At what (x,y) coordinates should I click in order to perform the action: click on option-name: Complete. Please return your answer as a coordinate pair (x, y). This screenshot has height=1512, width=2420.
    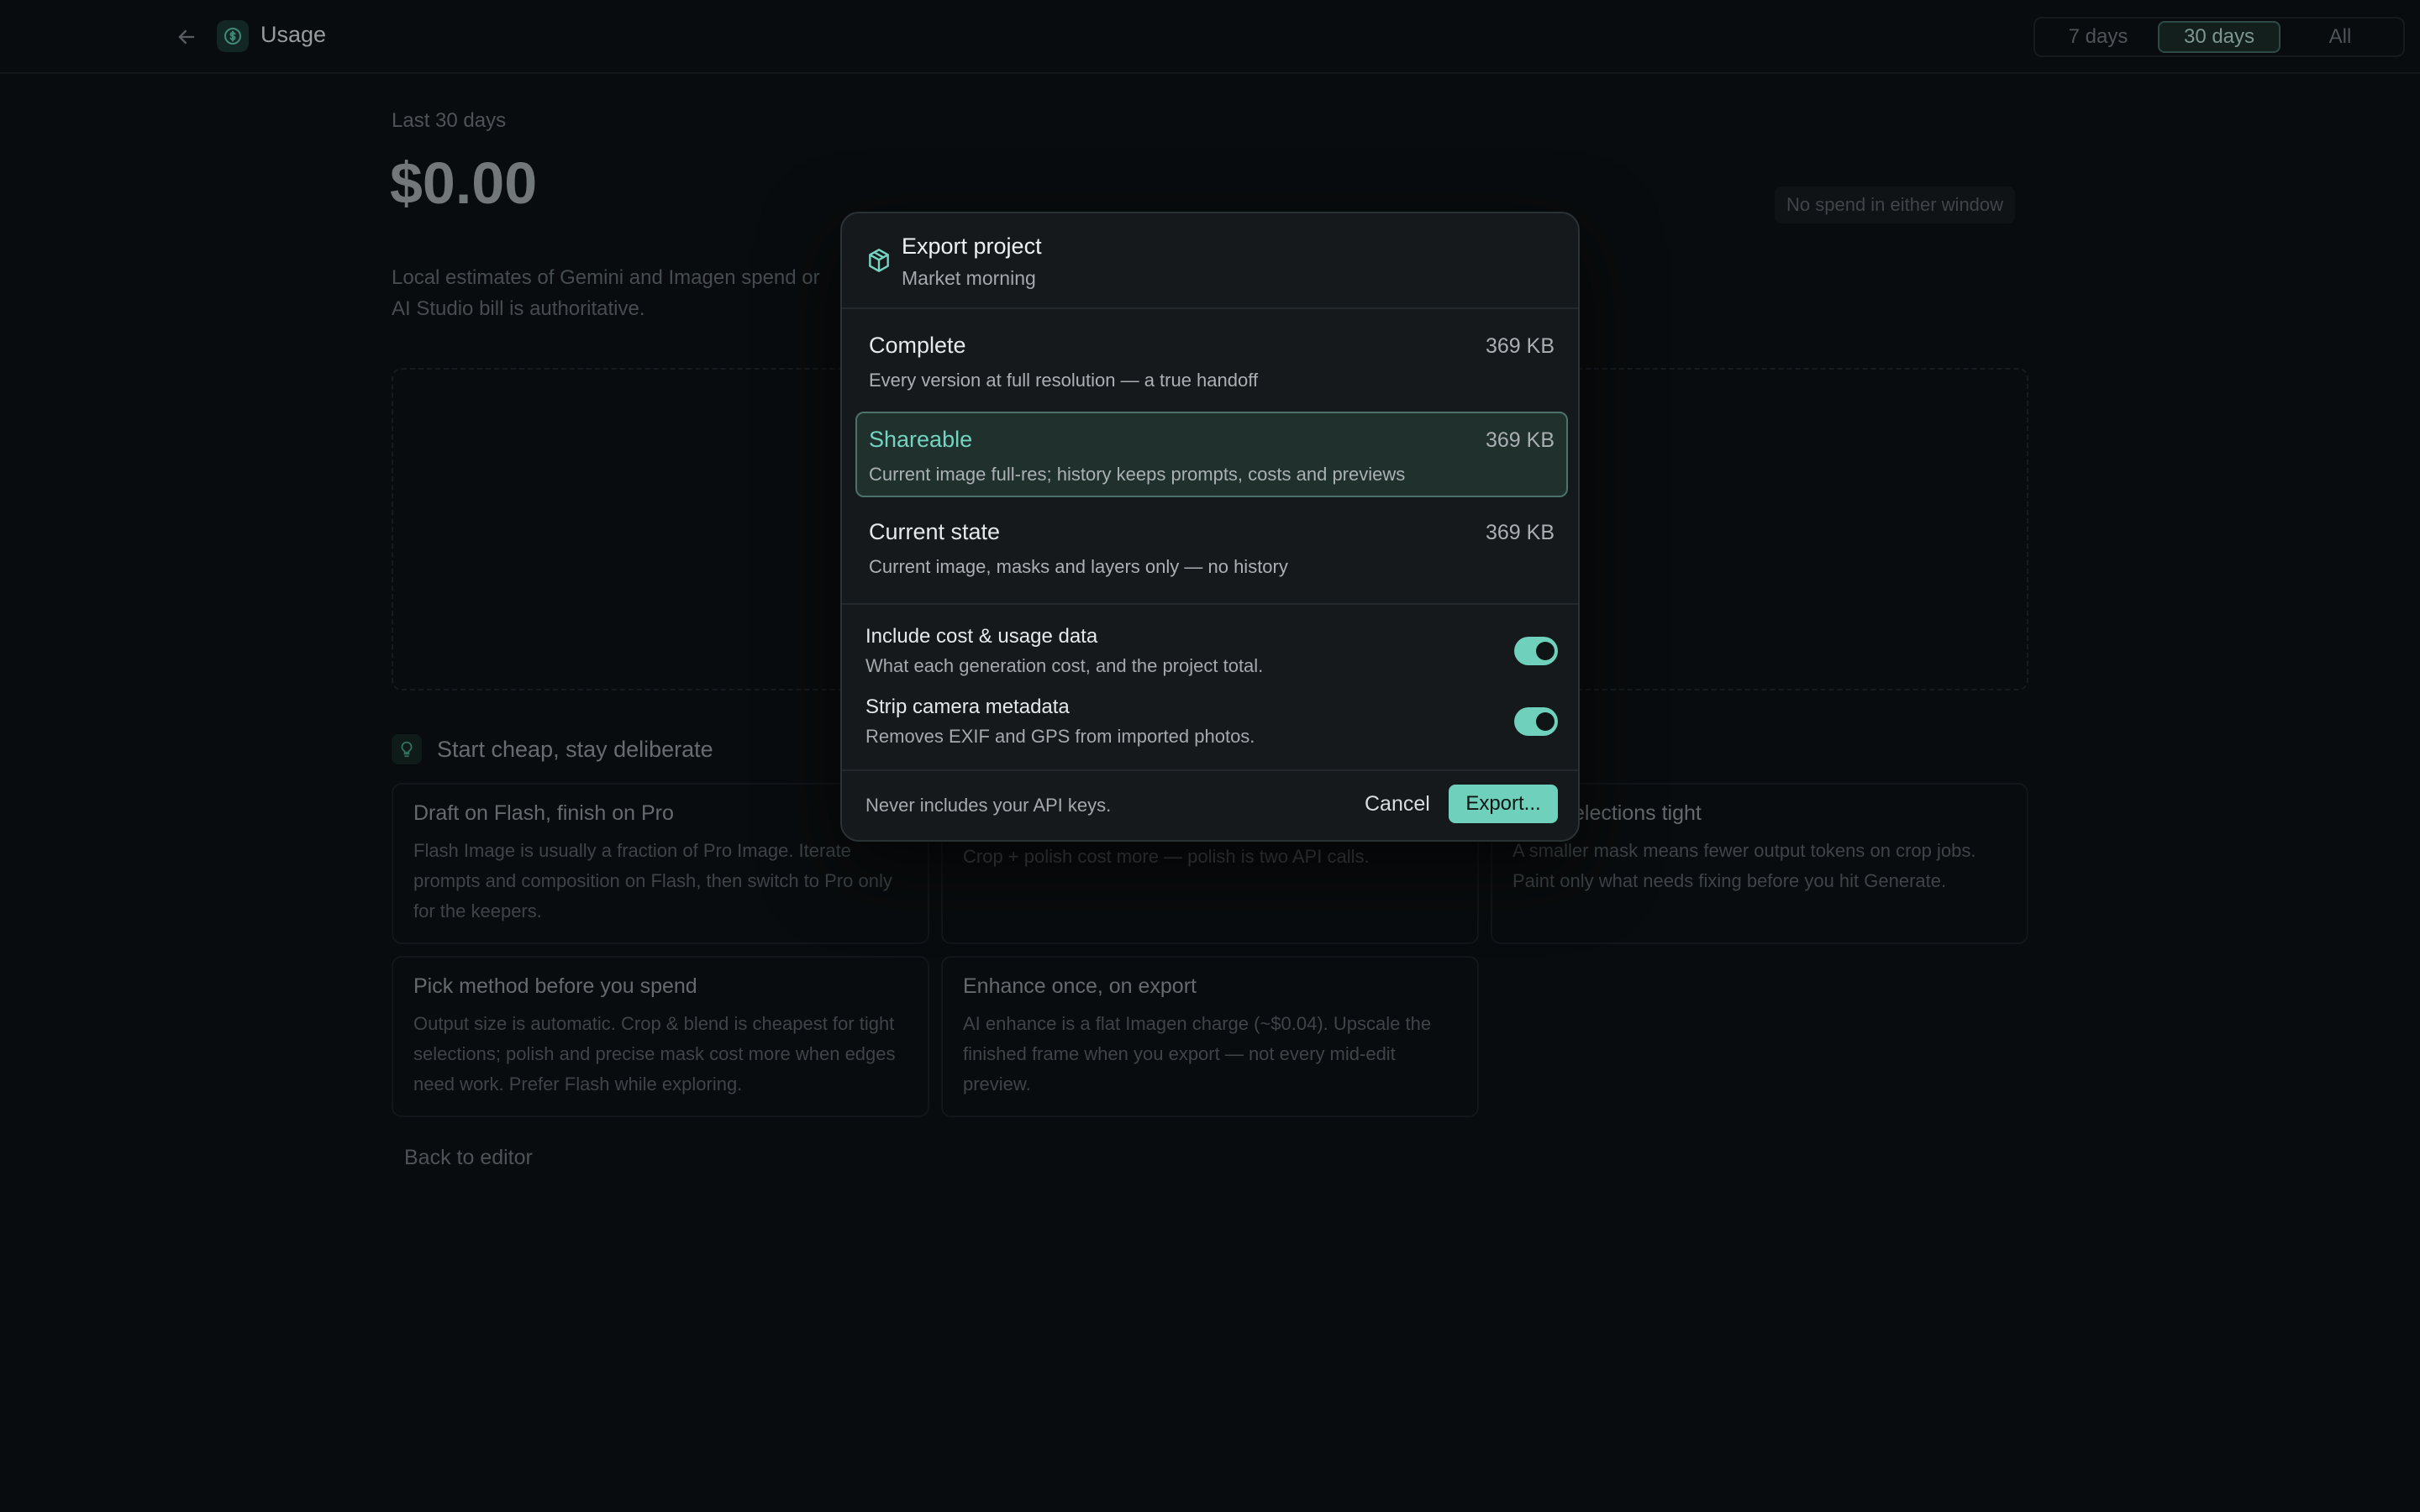
    Looking at the image, I should click on (917, 345).